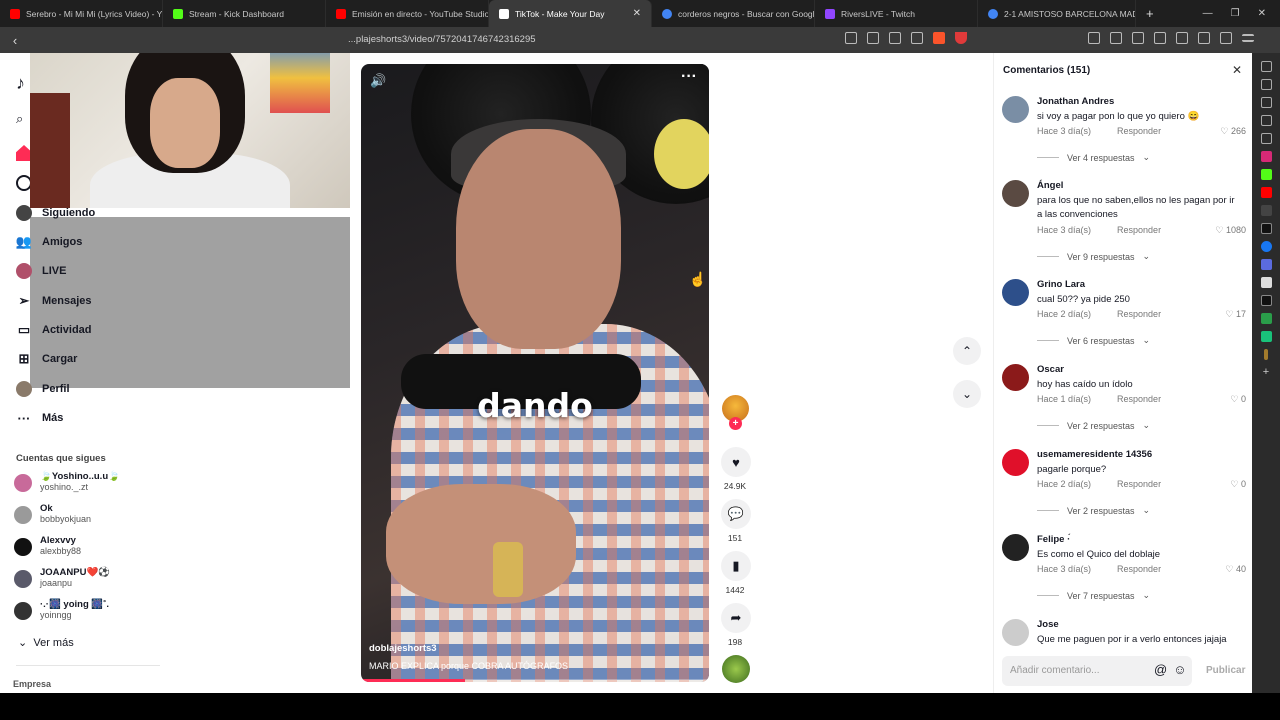 Image resolution: width=1280 pixels, height=720 pixels. Describe the element at coordinates (1116, 38) in the screenshot. I see `puzzle-icon` at that location.